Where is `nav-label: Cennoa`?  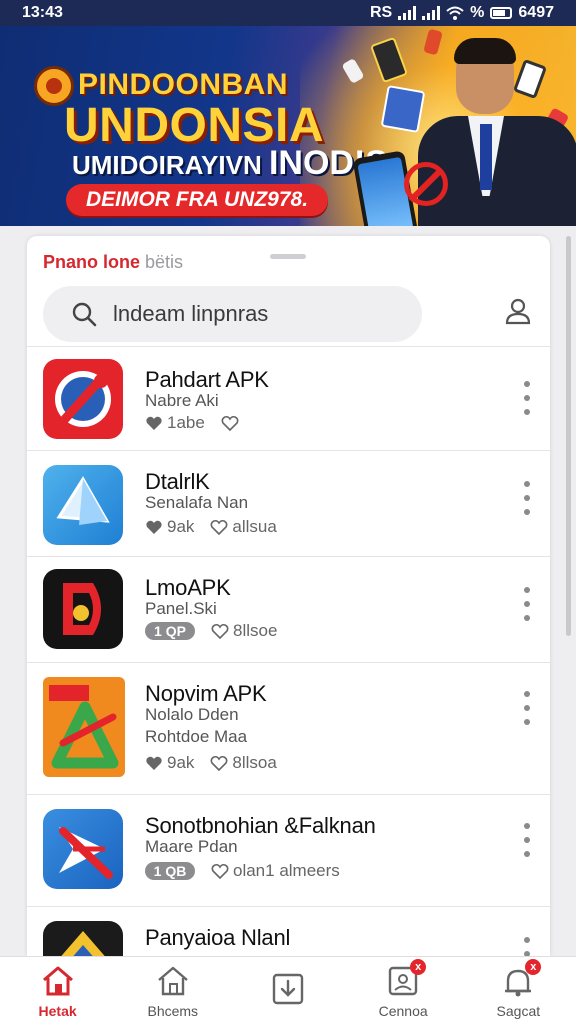
nav-label: Cennoa is located at coordinates (403, 1010).